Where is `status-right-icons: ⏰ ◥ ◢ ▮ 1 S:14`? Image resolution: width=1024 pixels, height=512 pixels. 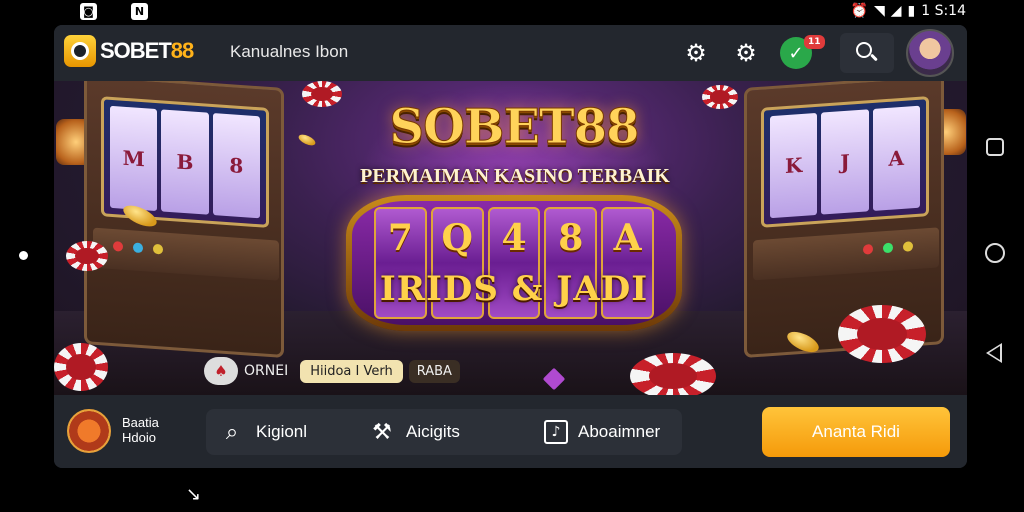
status-right-icons: ⏰ ◥ ◢ ▮ 1 S:14 is located at coordinates (909, 11).